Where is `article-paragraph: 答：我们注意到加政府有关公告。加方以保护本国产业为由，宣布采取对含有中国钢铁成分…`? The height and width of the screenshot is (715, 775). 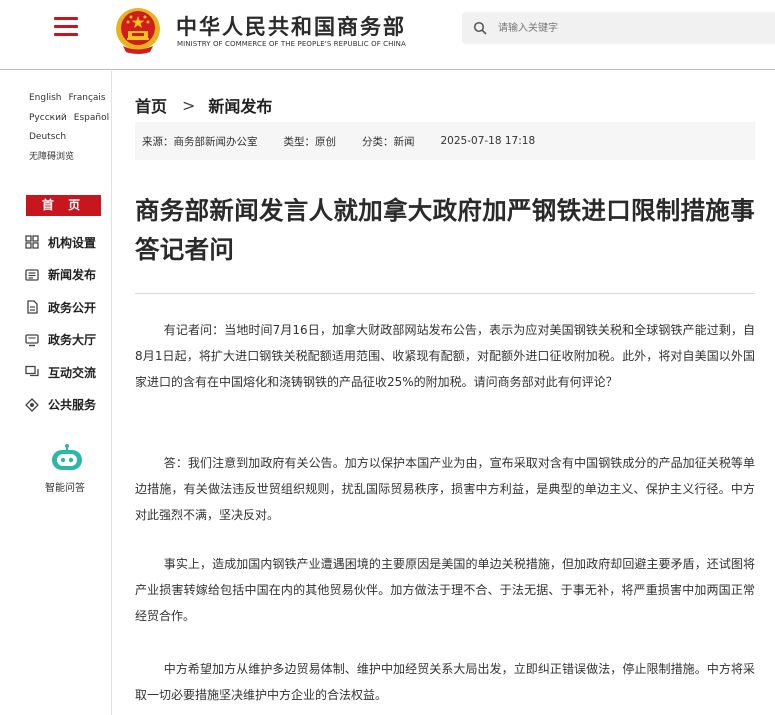
article-paragraph: 答：我们注意到加政府有关公告。加方以保护本国产业为由，宣布采取对含有中国钢铁成分… is located at coordinates (445, 489).